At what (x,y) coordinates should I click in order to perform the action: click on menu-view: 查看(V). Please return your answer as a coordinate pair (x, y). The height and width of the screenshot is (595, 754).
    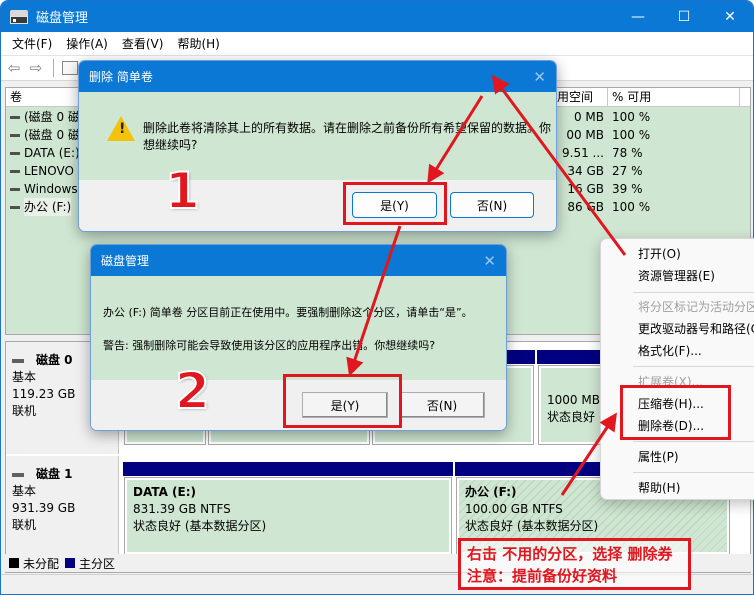
    Looking at the image, I should click on (143, 43).